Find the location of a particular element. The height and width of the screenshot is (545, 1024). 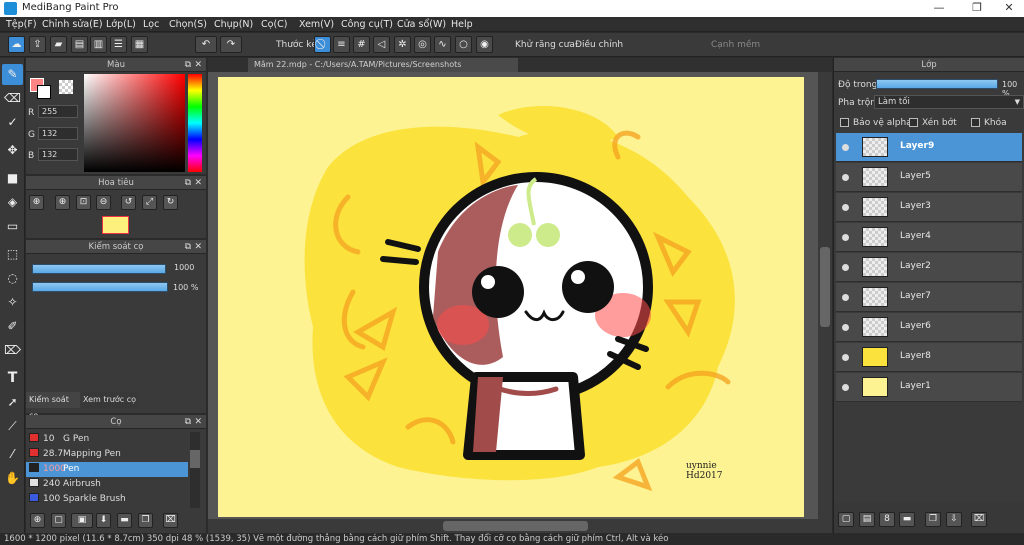

grid-ruler-icon: # is located at coordinates (361, 44).